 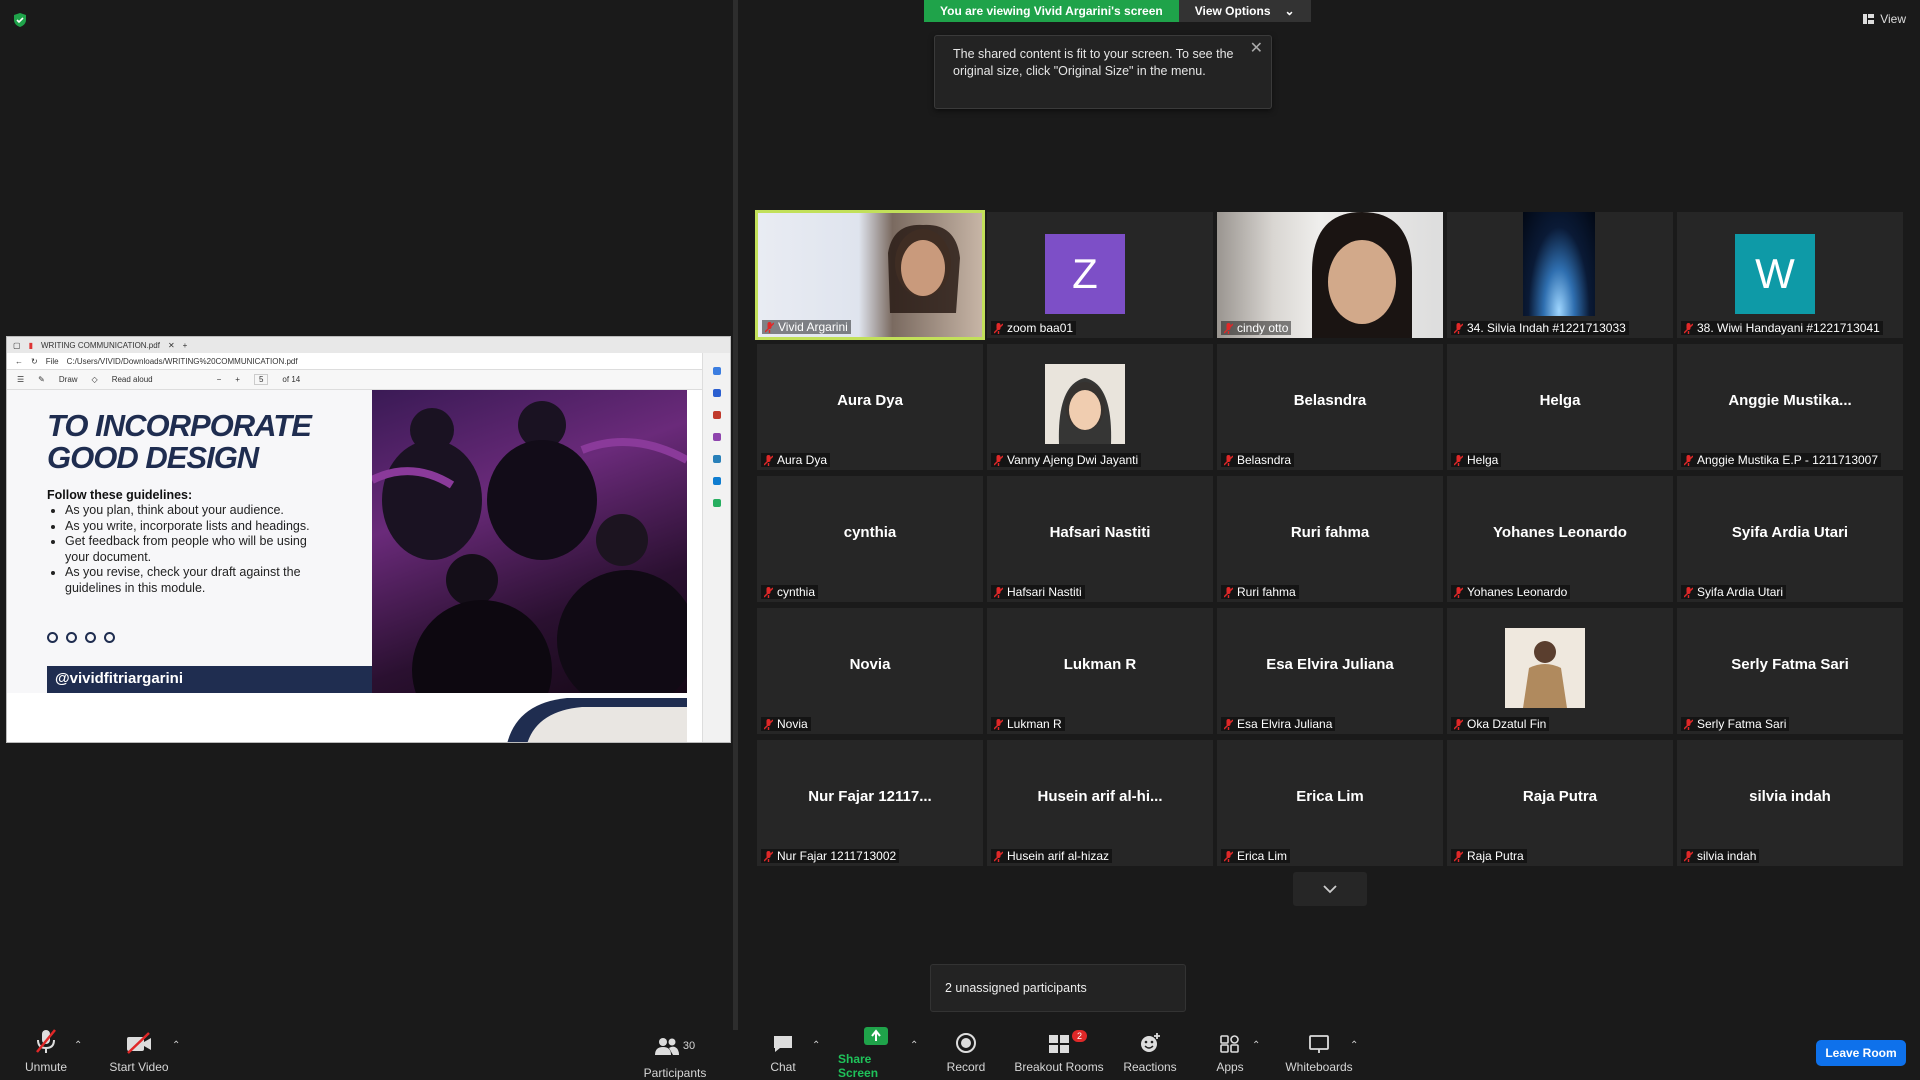 I want to click on participant-tile: Yohanes Leonardo Yohanes Leonardo, so click(x=1560, y=539).